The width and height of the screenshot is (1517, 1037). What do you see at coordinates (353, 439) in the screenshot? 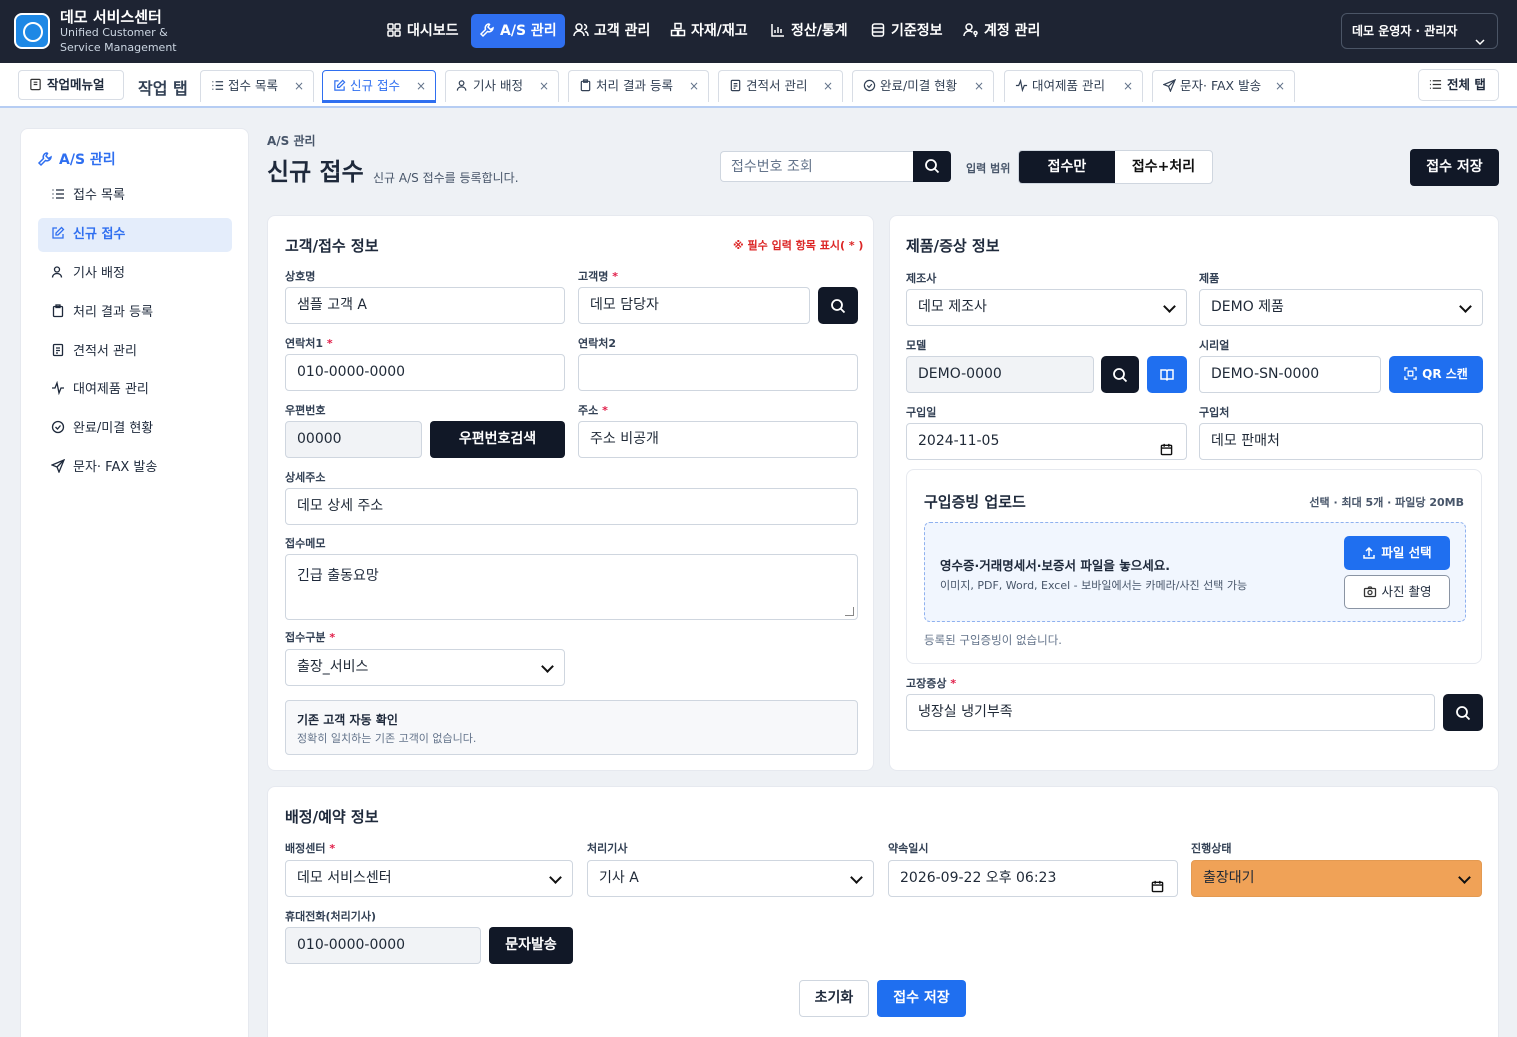
I see `zip-field: 00000` at bounding box center [353, 439].